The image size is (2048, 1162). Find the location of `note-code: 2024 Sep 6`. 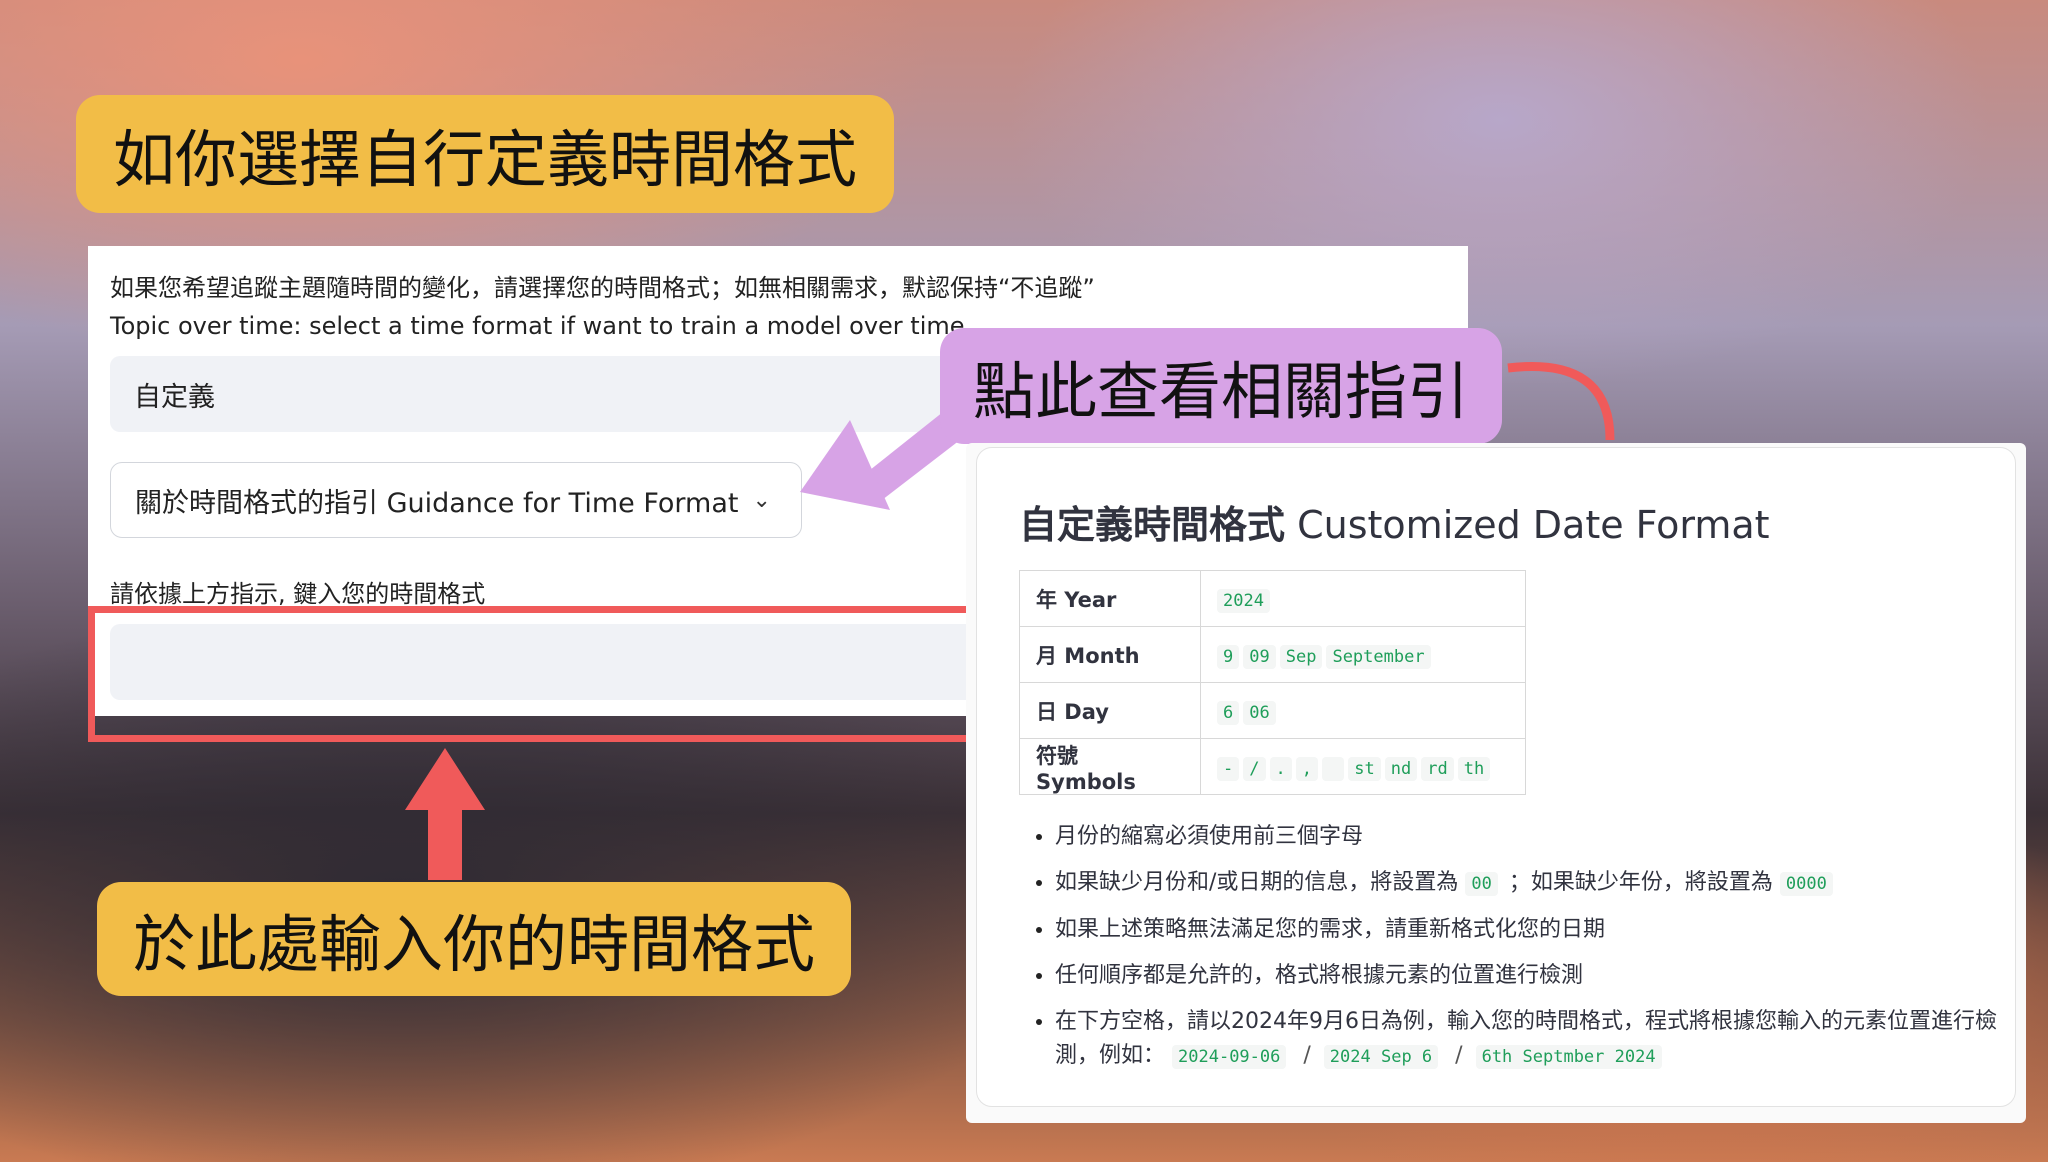

note-code: 2024 Sep 6 is located at coordinates (1381, 1057).